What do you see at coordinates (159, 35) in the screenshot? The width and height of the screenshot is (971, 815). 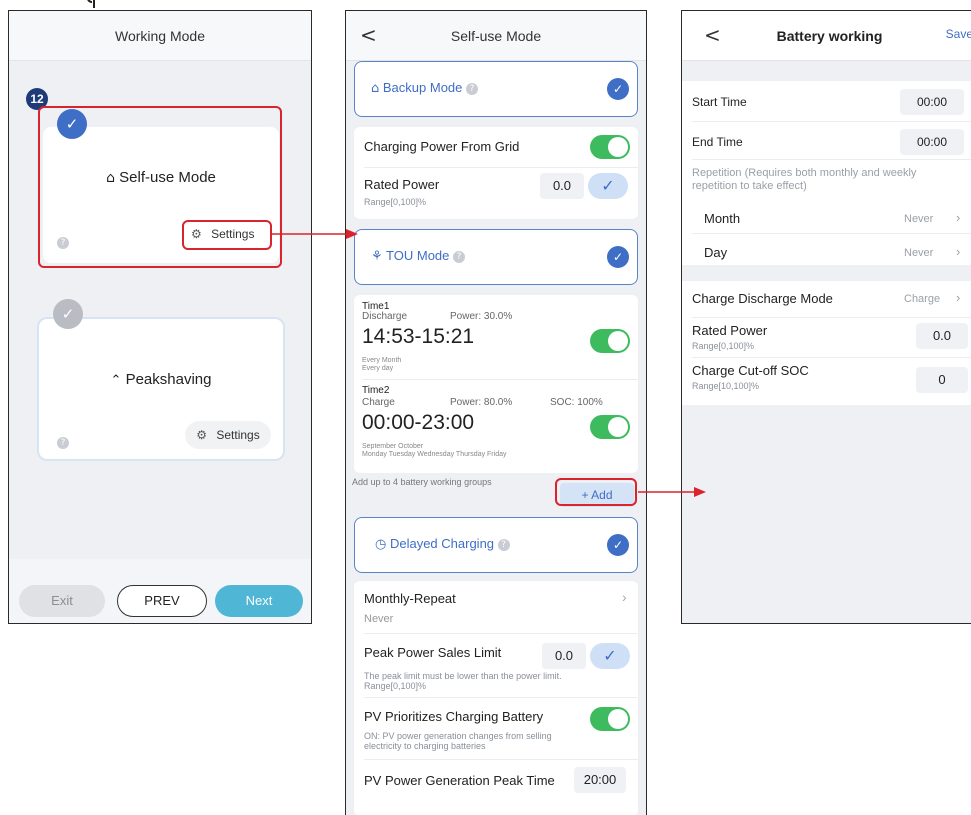 I see `page-title: Working Mode` at bounding box center [159, 35].